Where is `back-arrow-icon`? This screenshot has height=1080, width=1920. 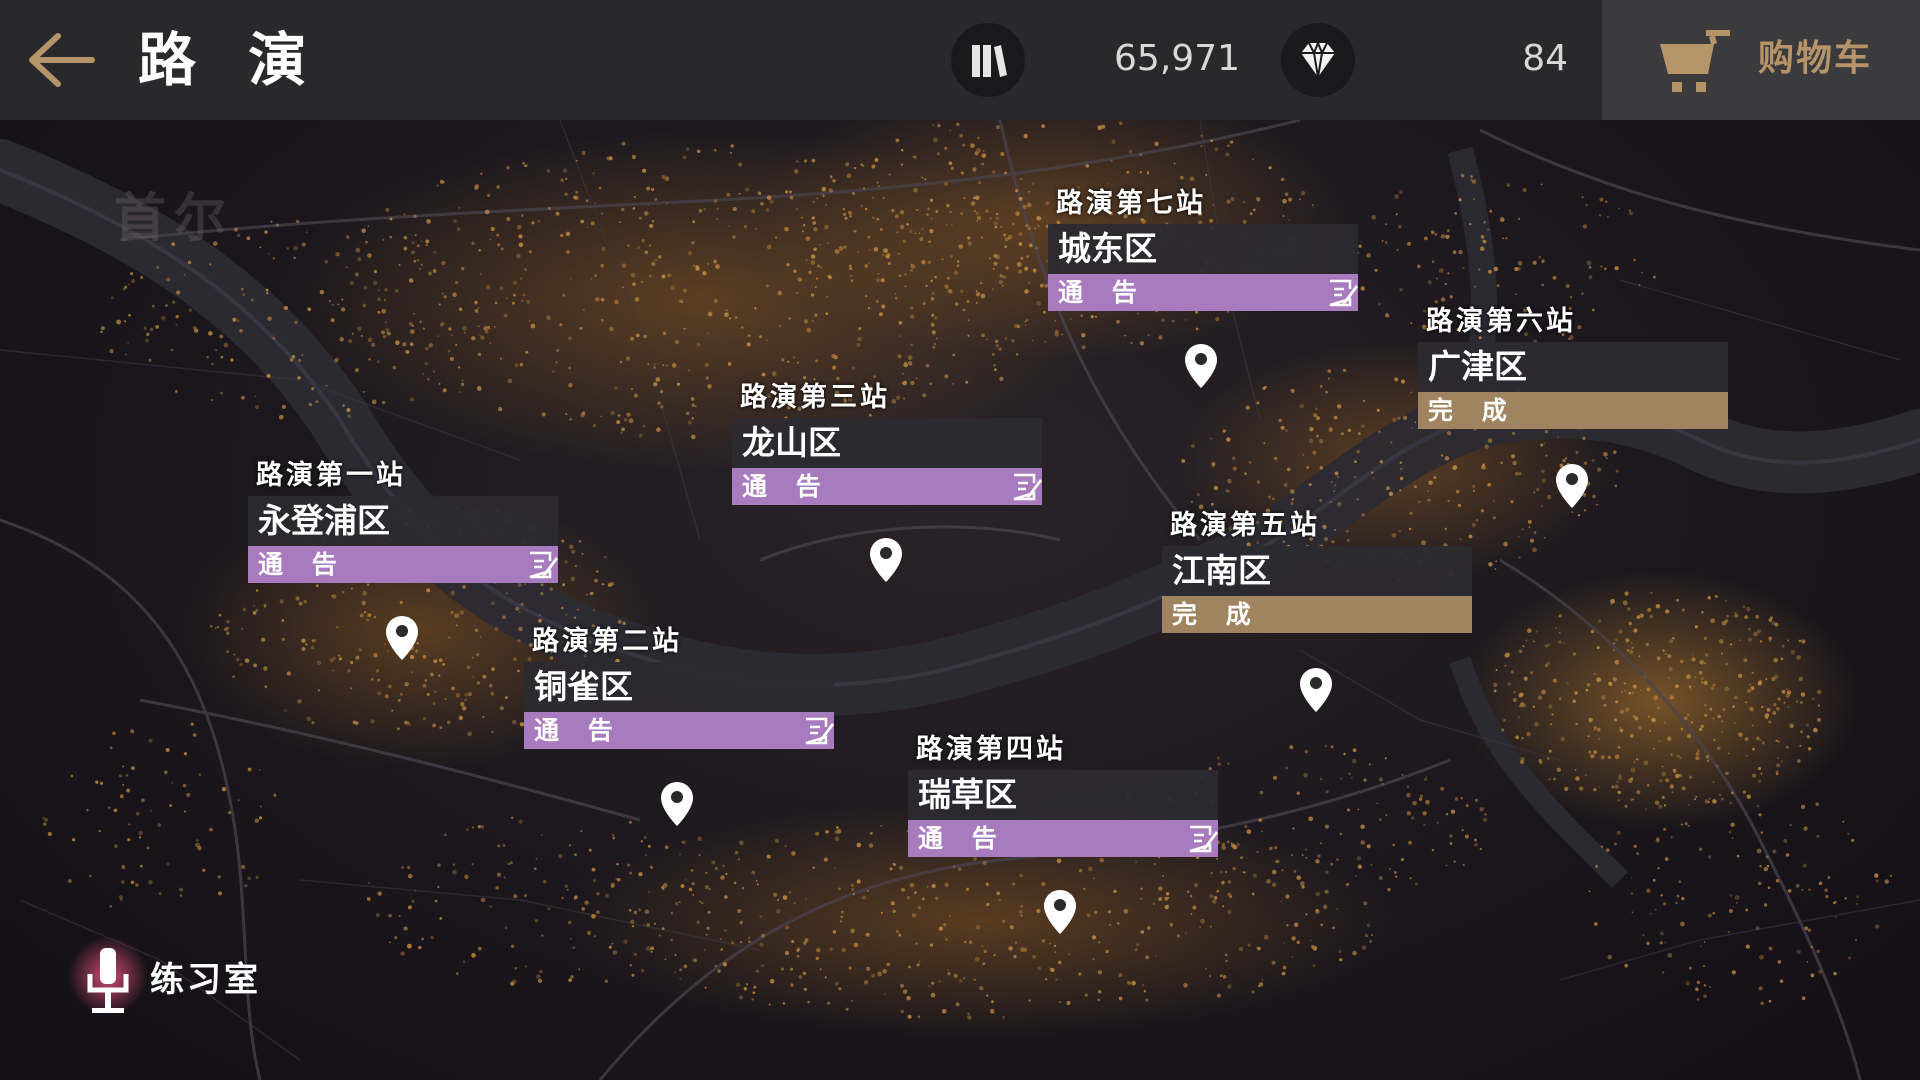
back-arrow-icon is located at coordinates (60, 60).